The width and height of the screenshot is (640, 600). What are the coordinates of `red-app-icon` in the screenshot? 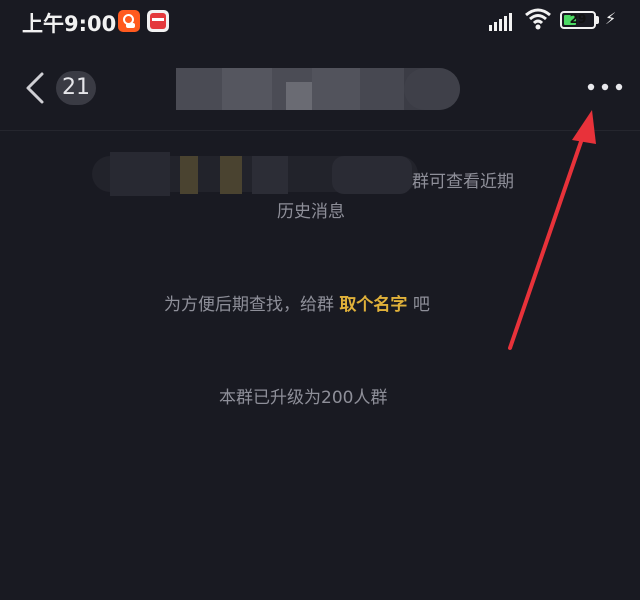 It's located at (158, 21).